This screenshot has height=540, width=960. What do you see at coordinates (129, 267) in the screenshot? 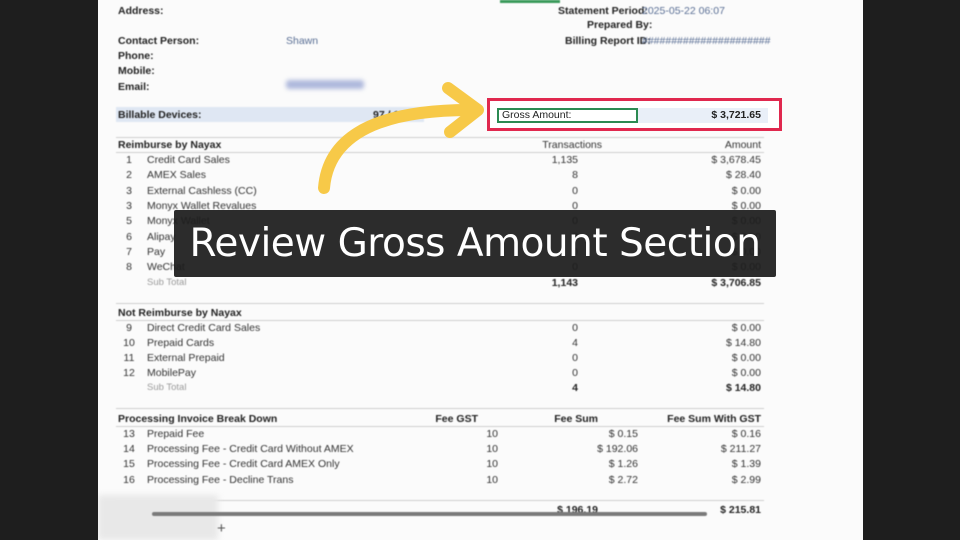
I see `row-number: 8` at bounding box center [129, 267].